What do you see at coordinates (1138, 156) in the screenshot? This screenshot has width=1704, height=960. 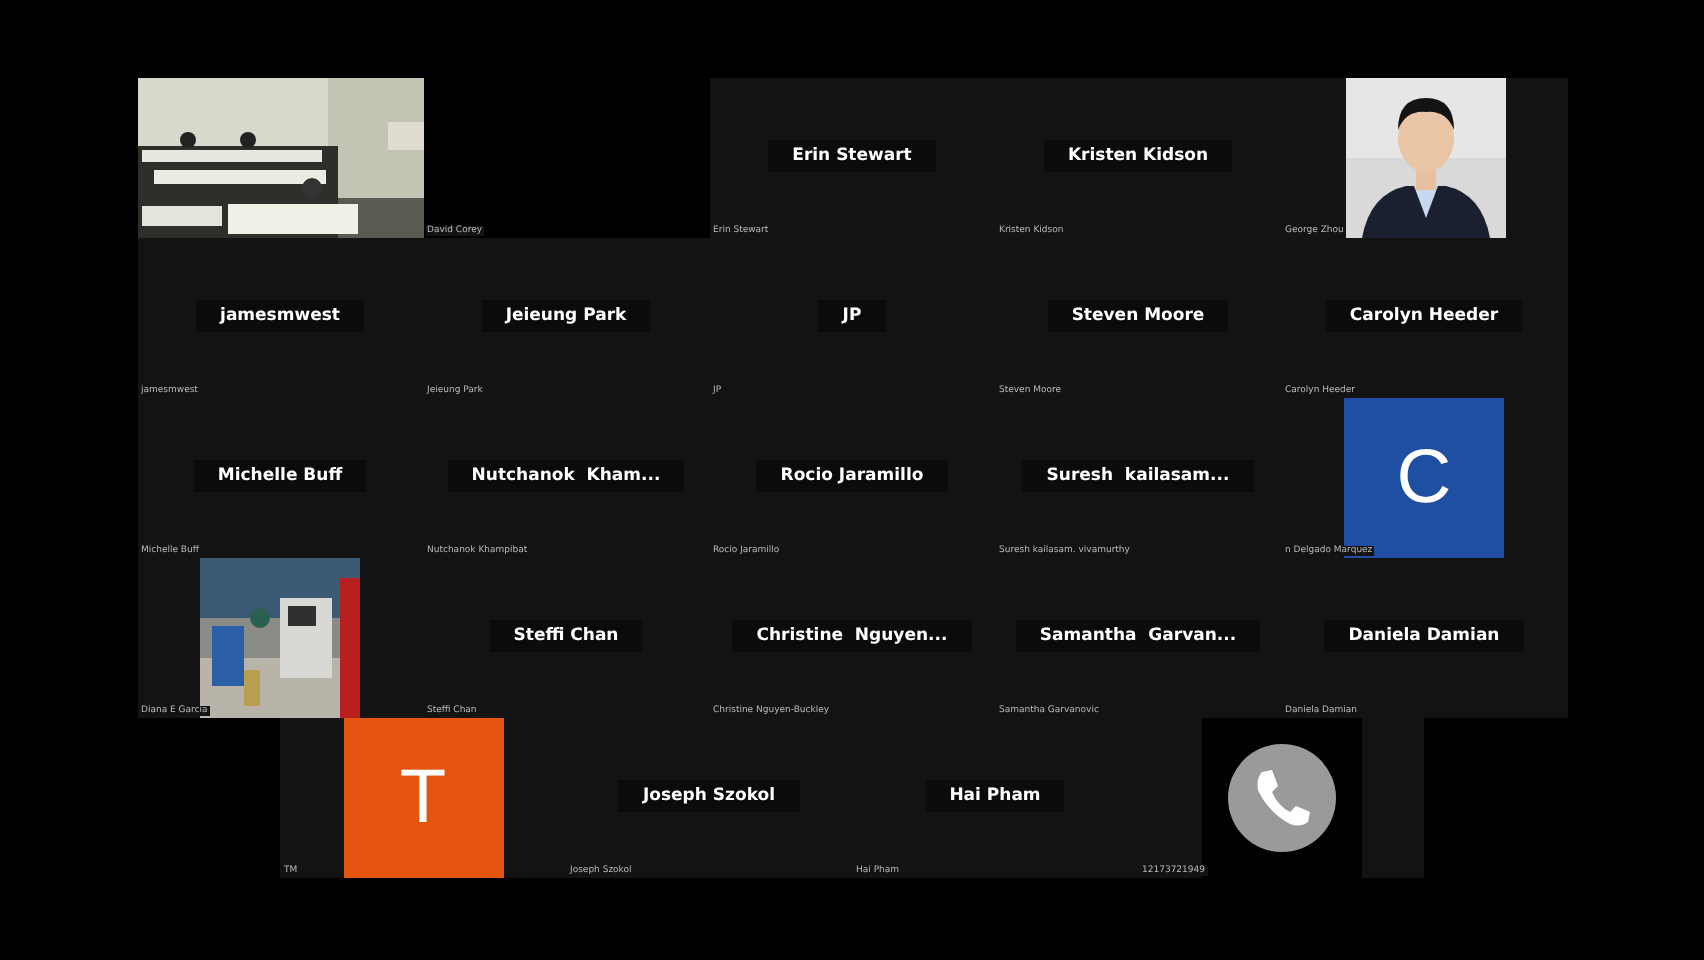 I see `participant-name: Kristen Kidson` at bounding box center [1138, 156].